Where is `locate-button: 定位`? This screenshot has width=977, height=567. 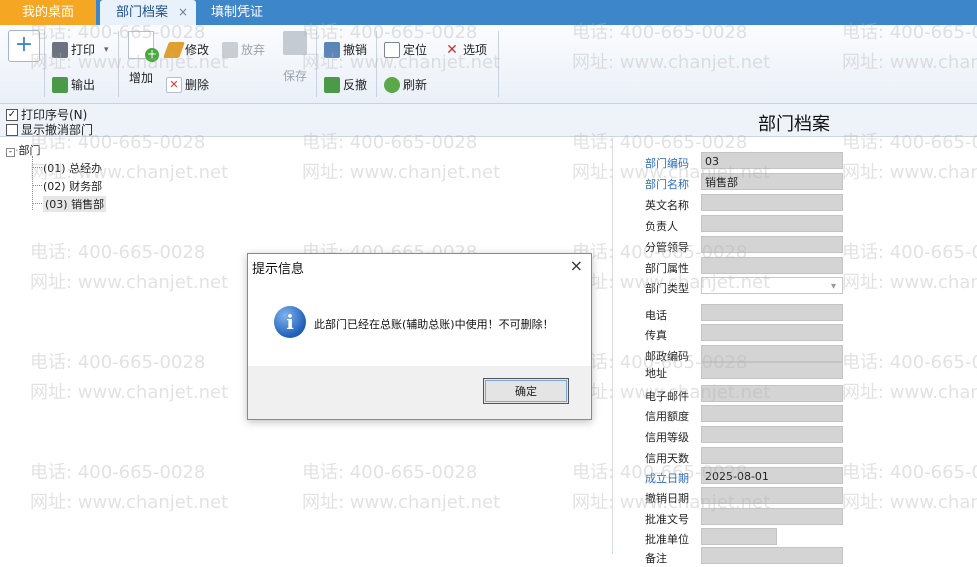
locate-button: 定位 is located at coordinates (405, 49).